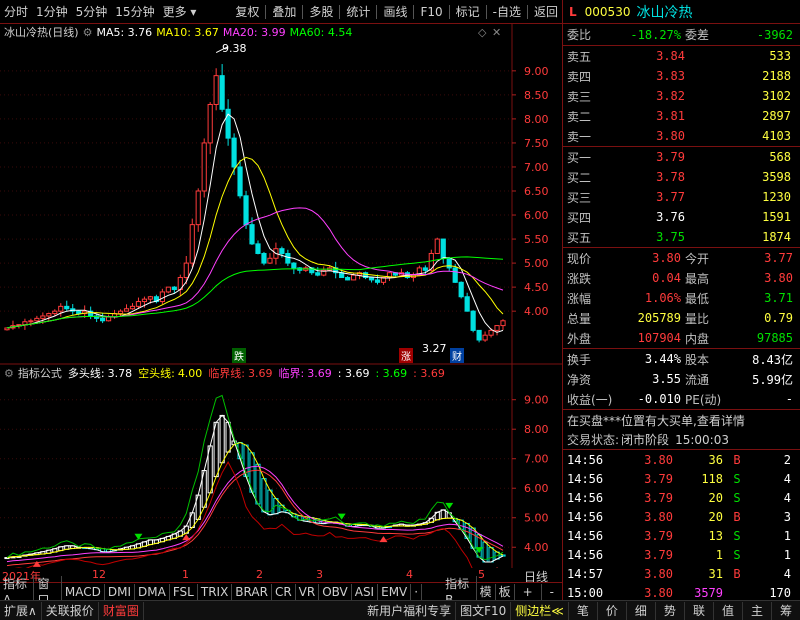 This screenshot has width=800, height=620. What do you see at coordinates (496, 32) in the screenshot?
I see `close-icon: ✕` at bounding box center [496, 32].